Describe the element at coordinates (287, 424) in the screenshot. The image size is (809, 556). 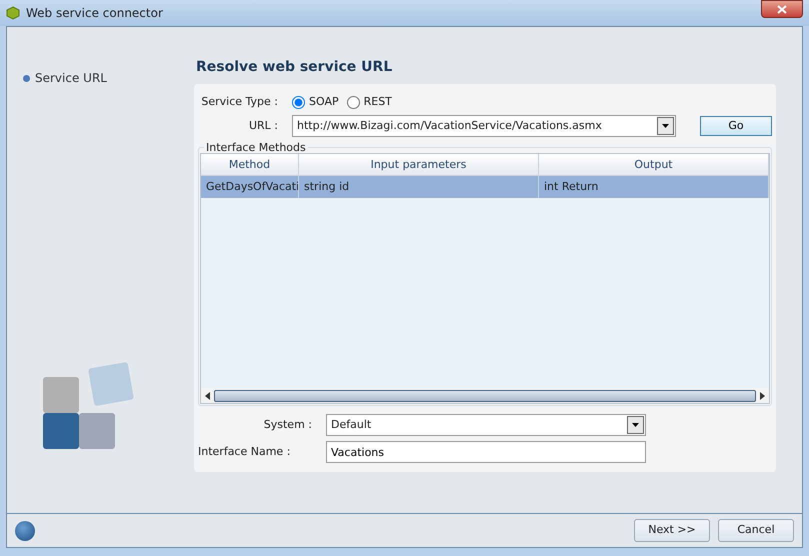
I see `field-label: System :` at that location.